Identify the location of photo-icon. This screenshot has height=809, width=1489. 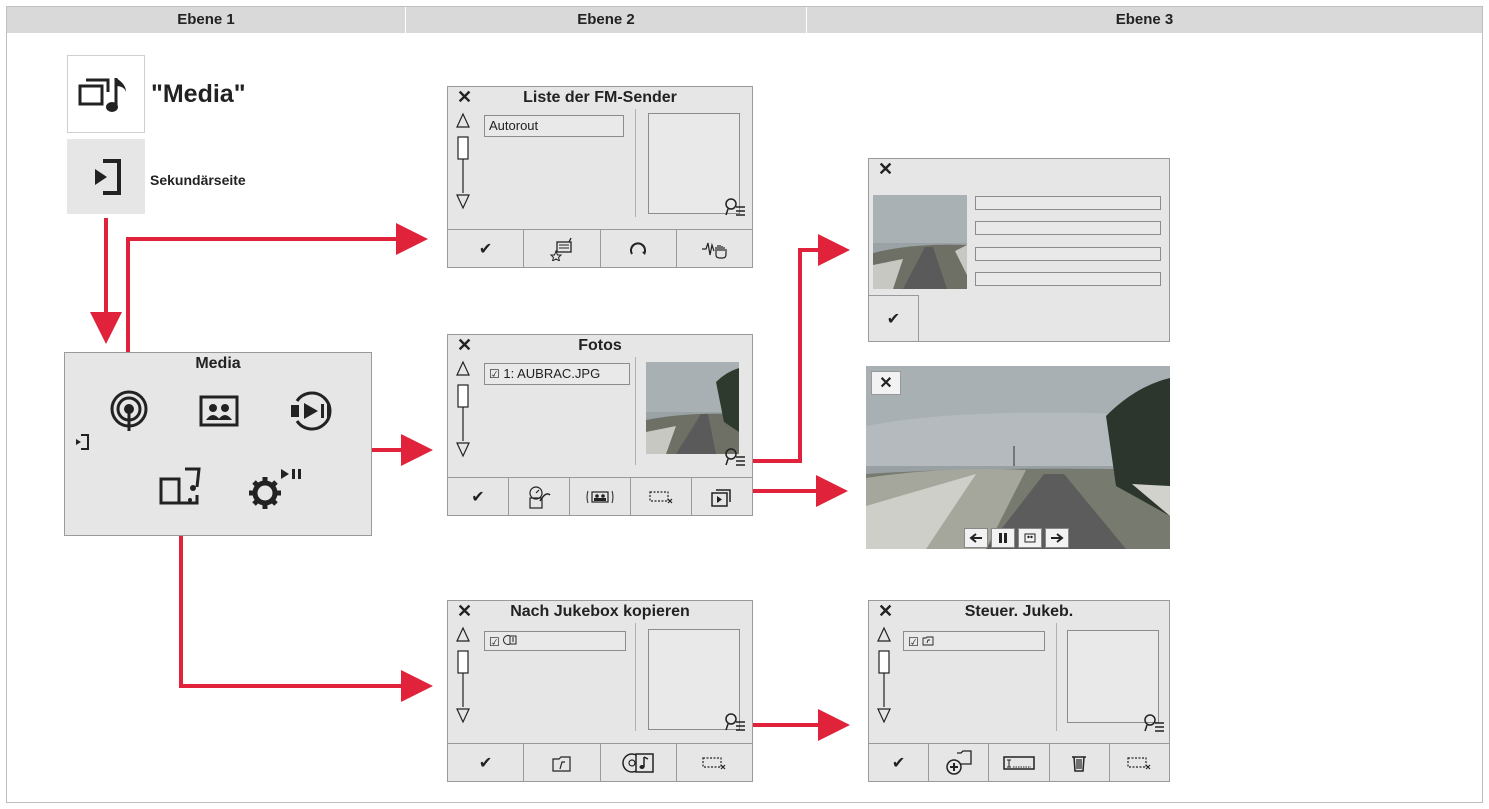
(219, 412).